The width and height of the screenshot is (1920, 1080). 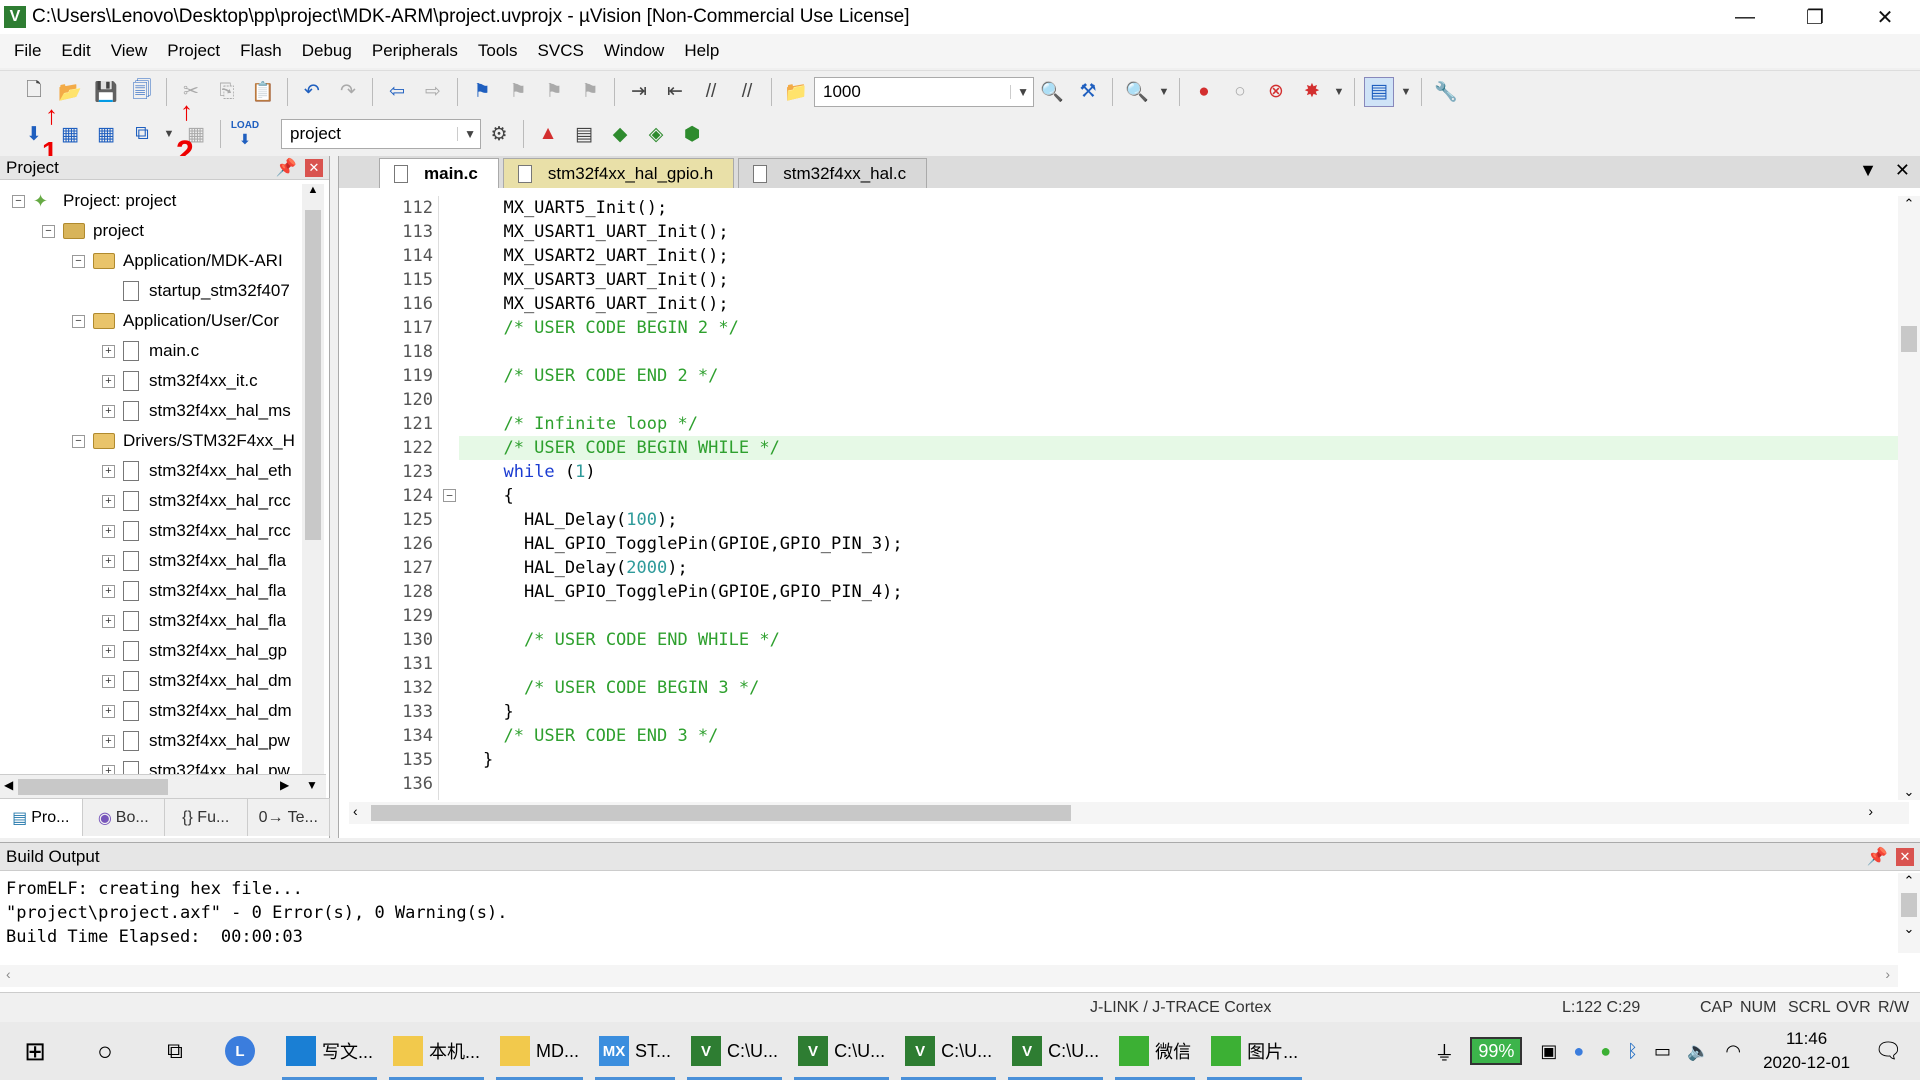 I want to click on scroll-right-icon: ▶, so click(x=284, y=785).